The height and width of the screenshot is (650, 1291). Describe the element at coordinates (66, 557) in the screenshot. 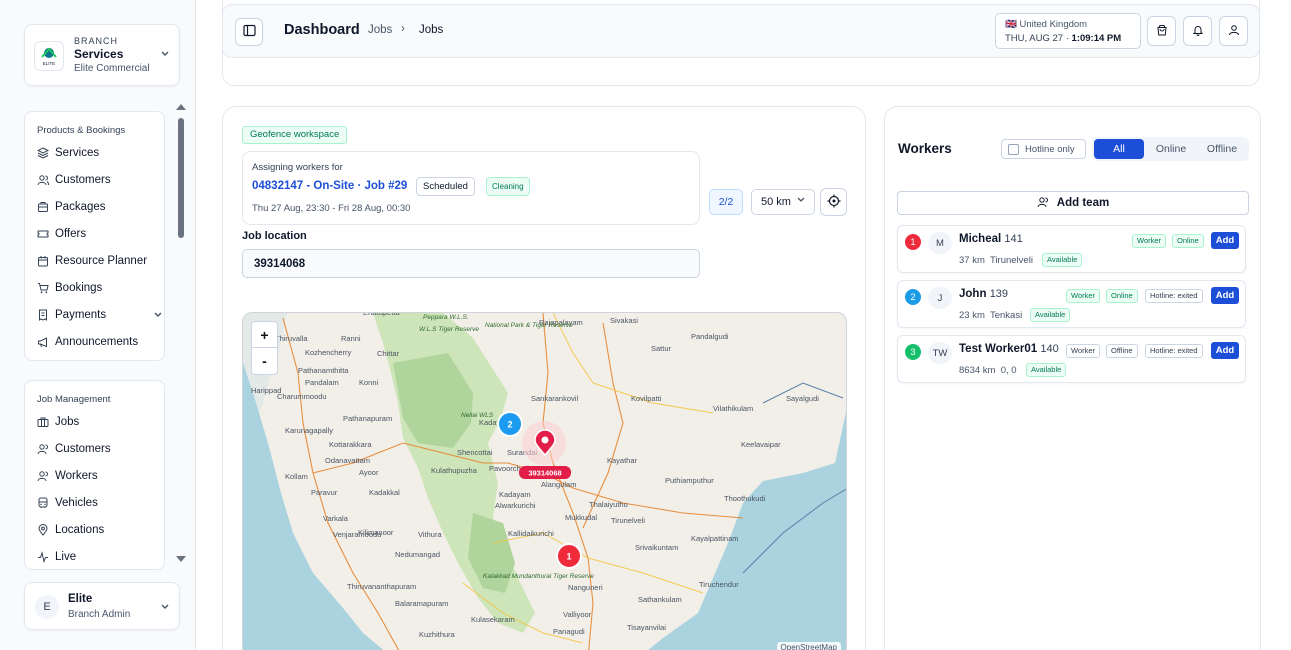

I see `sidebar-item-label: Live` at that location.